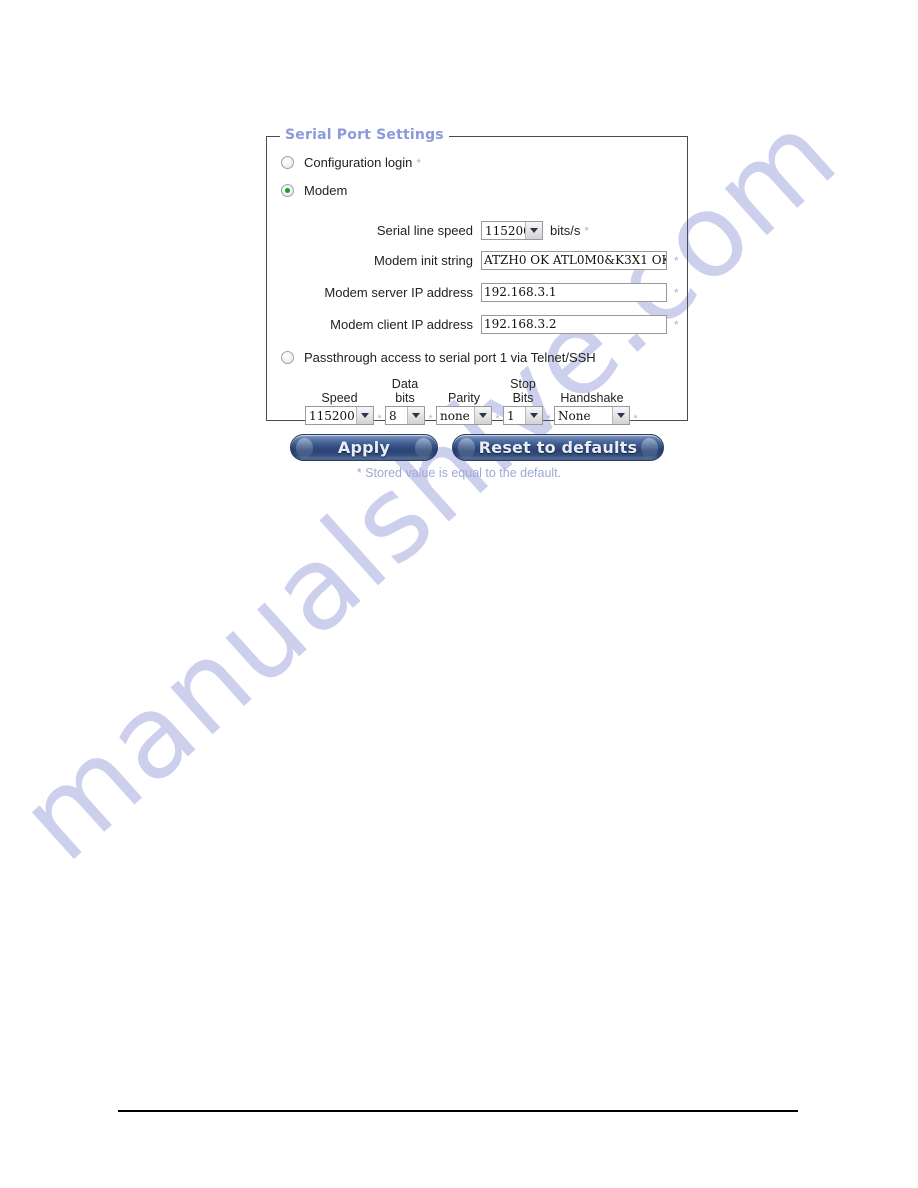 This screenshot has height=1188, width=918. I want to click on form-row-modem-client-ip: Modem client IP address 192.168.3.2 *, so click(491, 324).